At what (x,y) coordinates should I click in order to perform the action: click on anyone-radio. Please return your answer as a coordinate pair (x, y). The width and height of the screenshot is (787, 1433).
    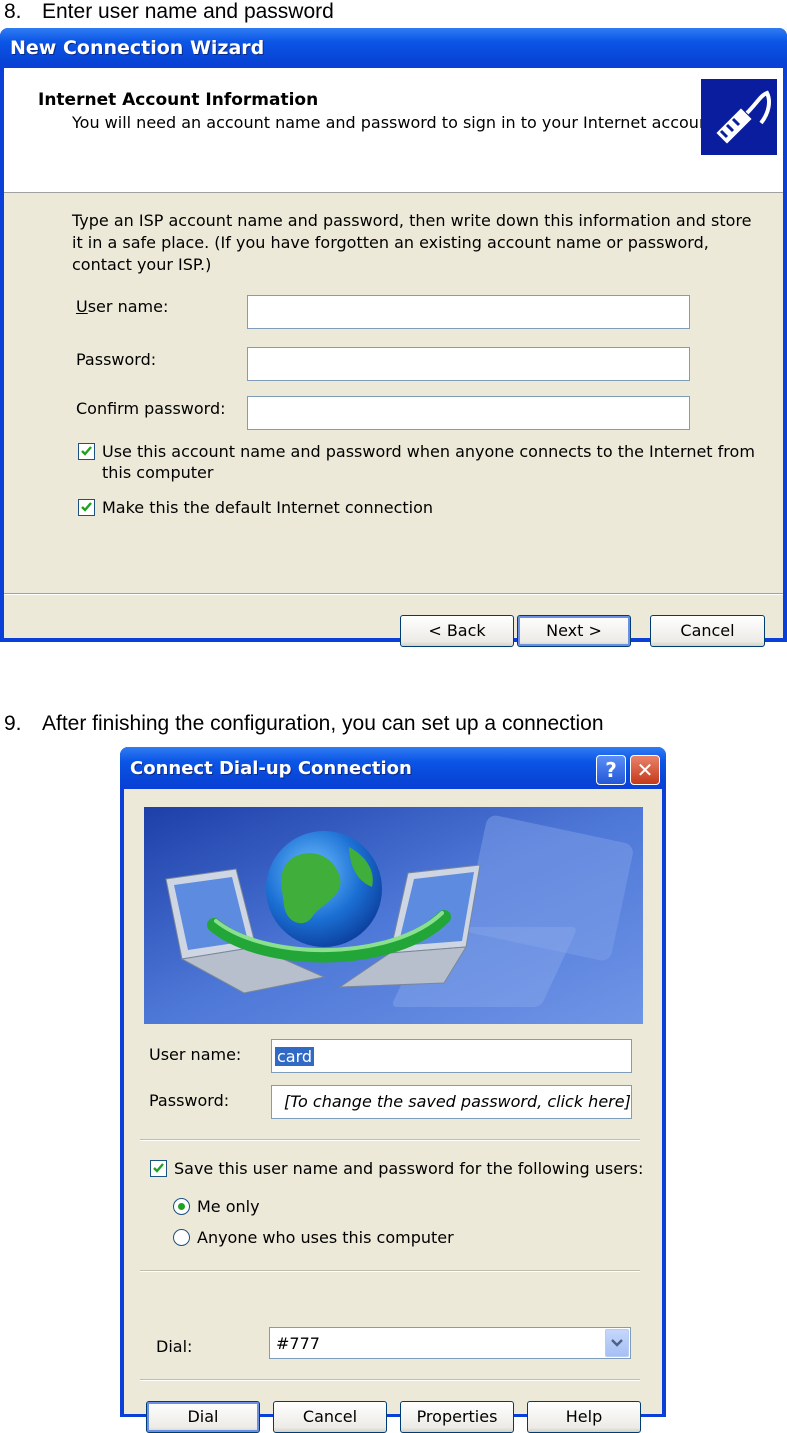
    Looking at the image, I should click on (181, 1237).